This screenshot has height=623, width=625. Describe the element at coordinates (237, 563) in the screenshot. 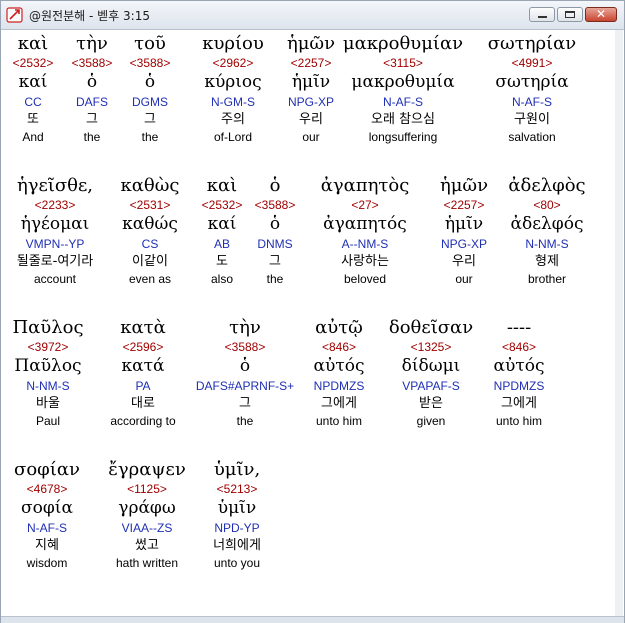

I see `word-english: unto you` at that location.